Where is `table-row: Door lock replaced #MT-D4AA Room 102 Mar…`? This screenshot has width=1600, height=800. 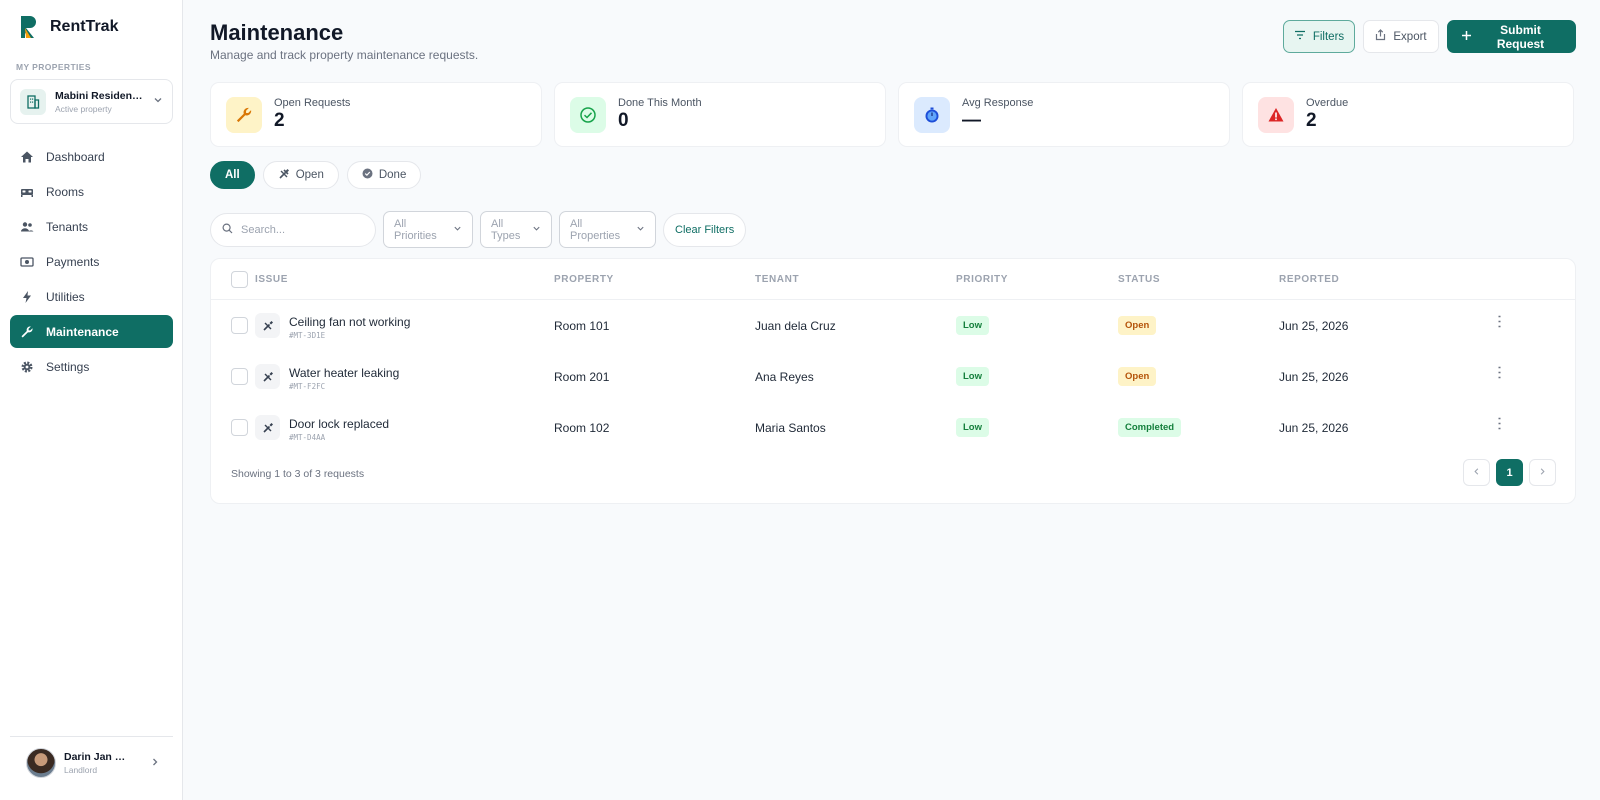
table-row: Door lock replaced #MT-D4AA Room 102 Mar… is located at coordinates (893, 427).